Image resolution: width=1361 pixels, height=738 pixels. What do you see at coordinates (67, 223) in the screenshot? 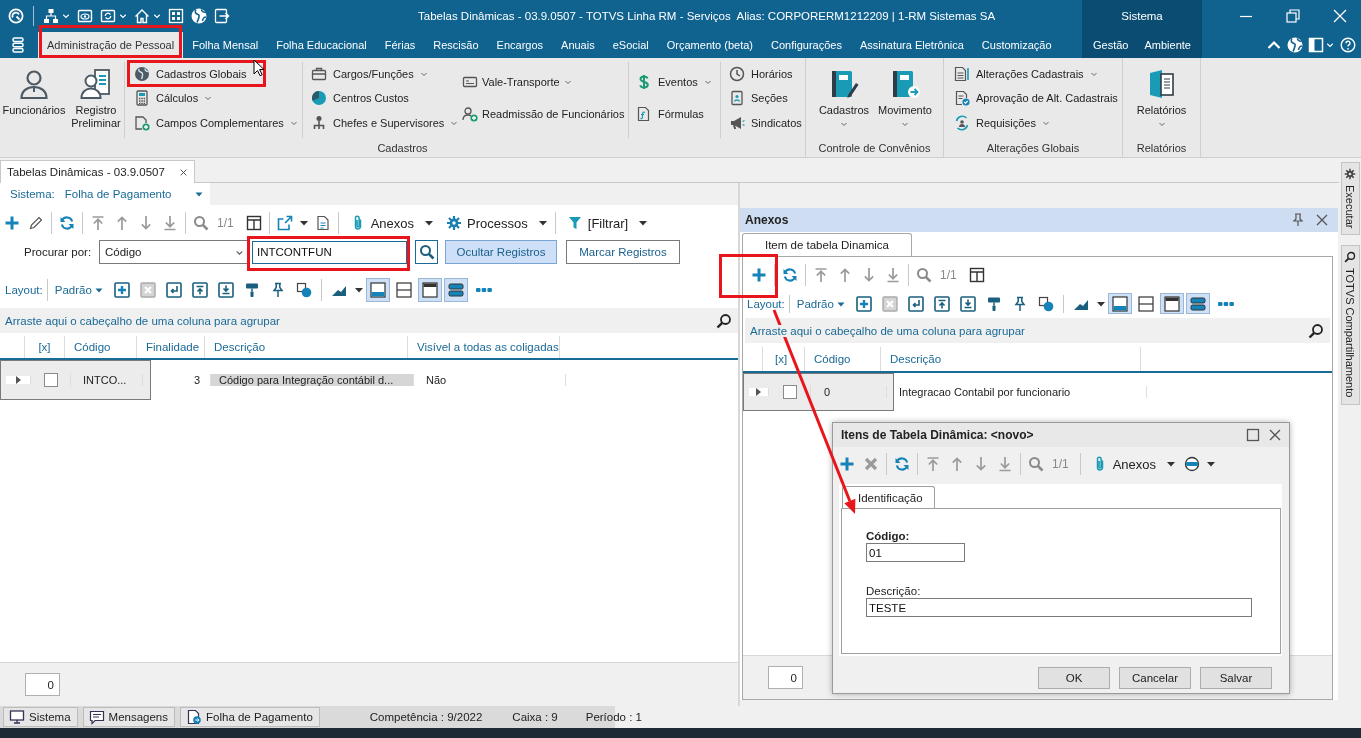
I see `refresh-icon` at bounding box center [67, 223].